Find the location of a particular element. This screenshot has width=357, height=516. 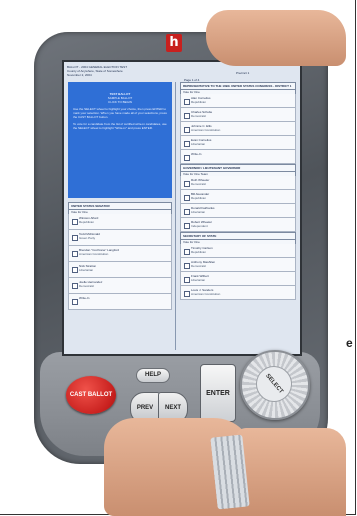

help-button: HELP is located at coordinates (153, 375).